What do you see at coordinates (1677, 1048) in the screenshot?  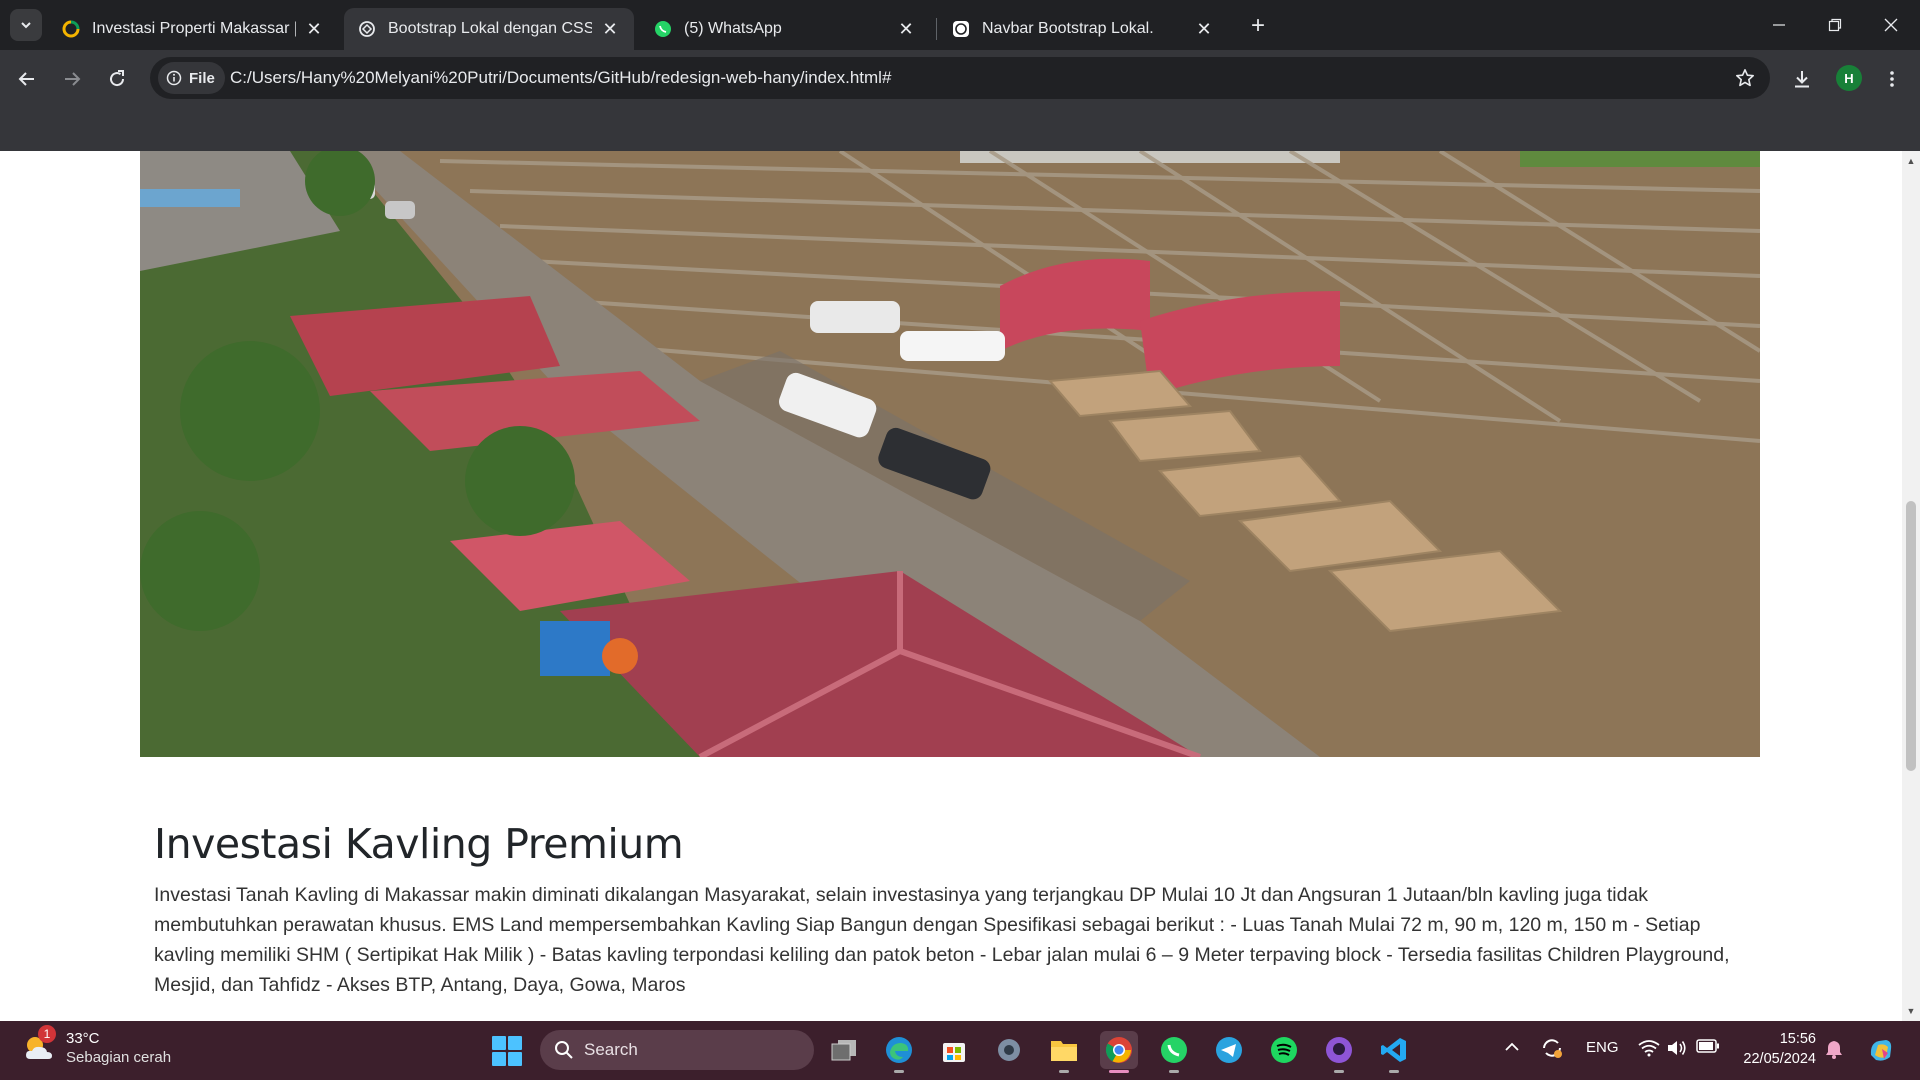 I see `volume-icon` at bounding box center [1677, 1048].